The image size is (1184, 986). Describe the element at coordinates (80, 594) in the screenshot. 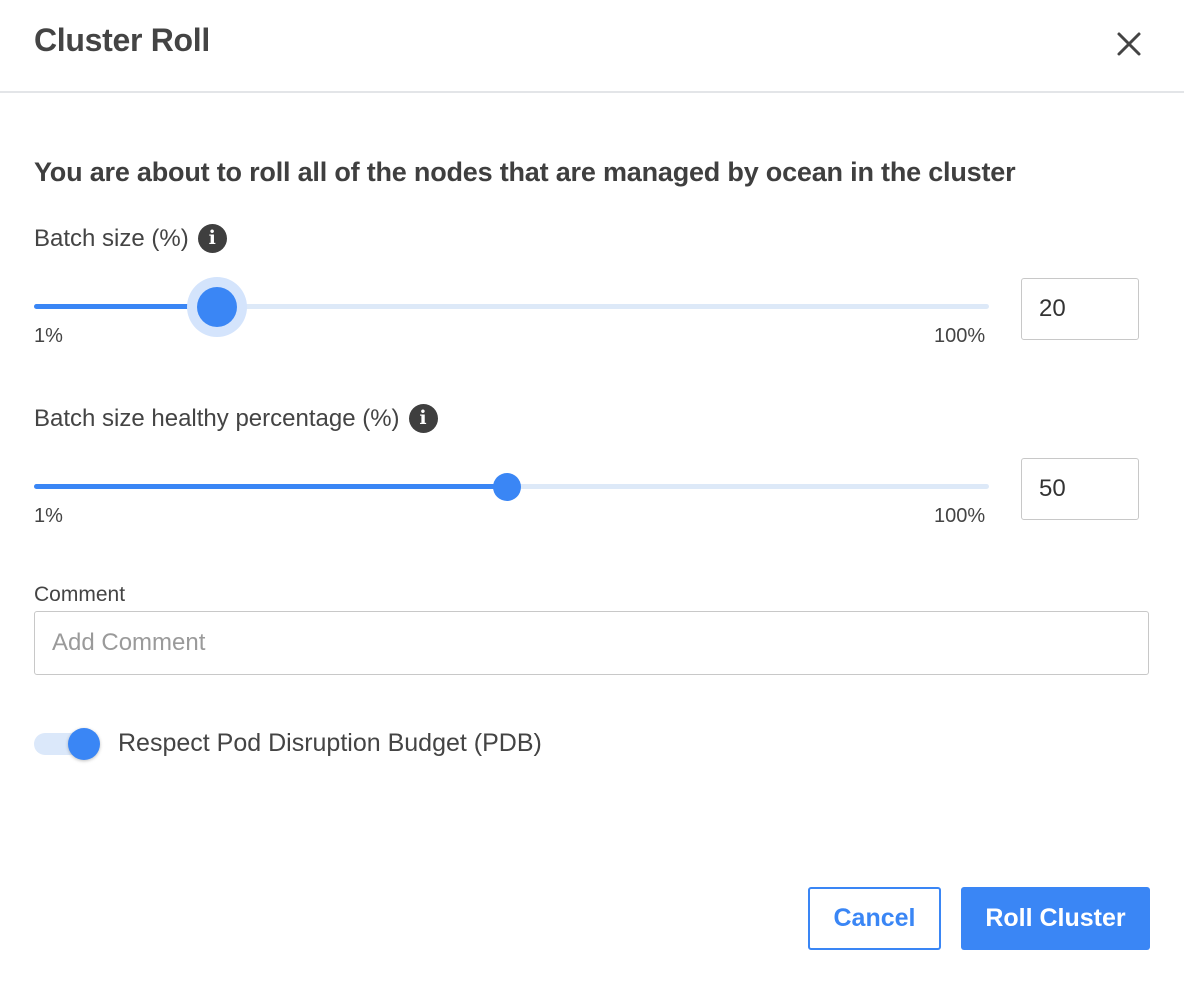

I see `comment-label: Comment` at that location.